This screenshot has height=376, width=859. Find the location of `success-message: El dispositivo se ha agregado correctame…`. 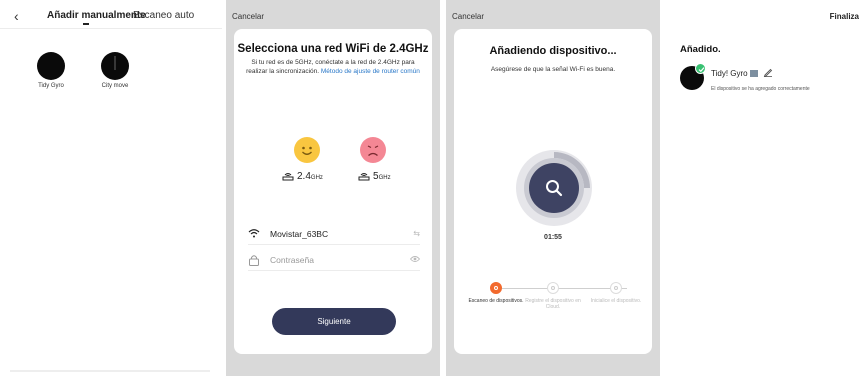

success-message: El dispositivo se ha agregado correctame… is located at coordinates (760, 89).